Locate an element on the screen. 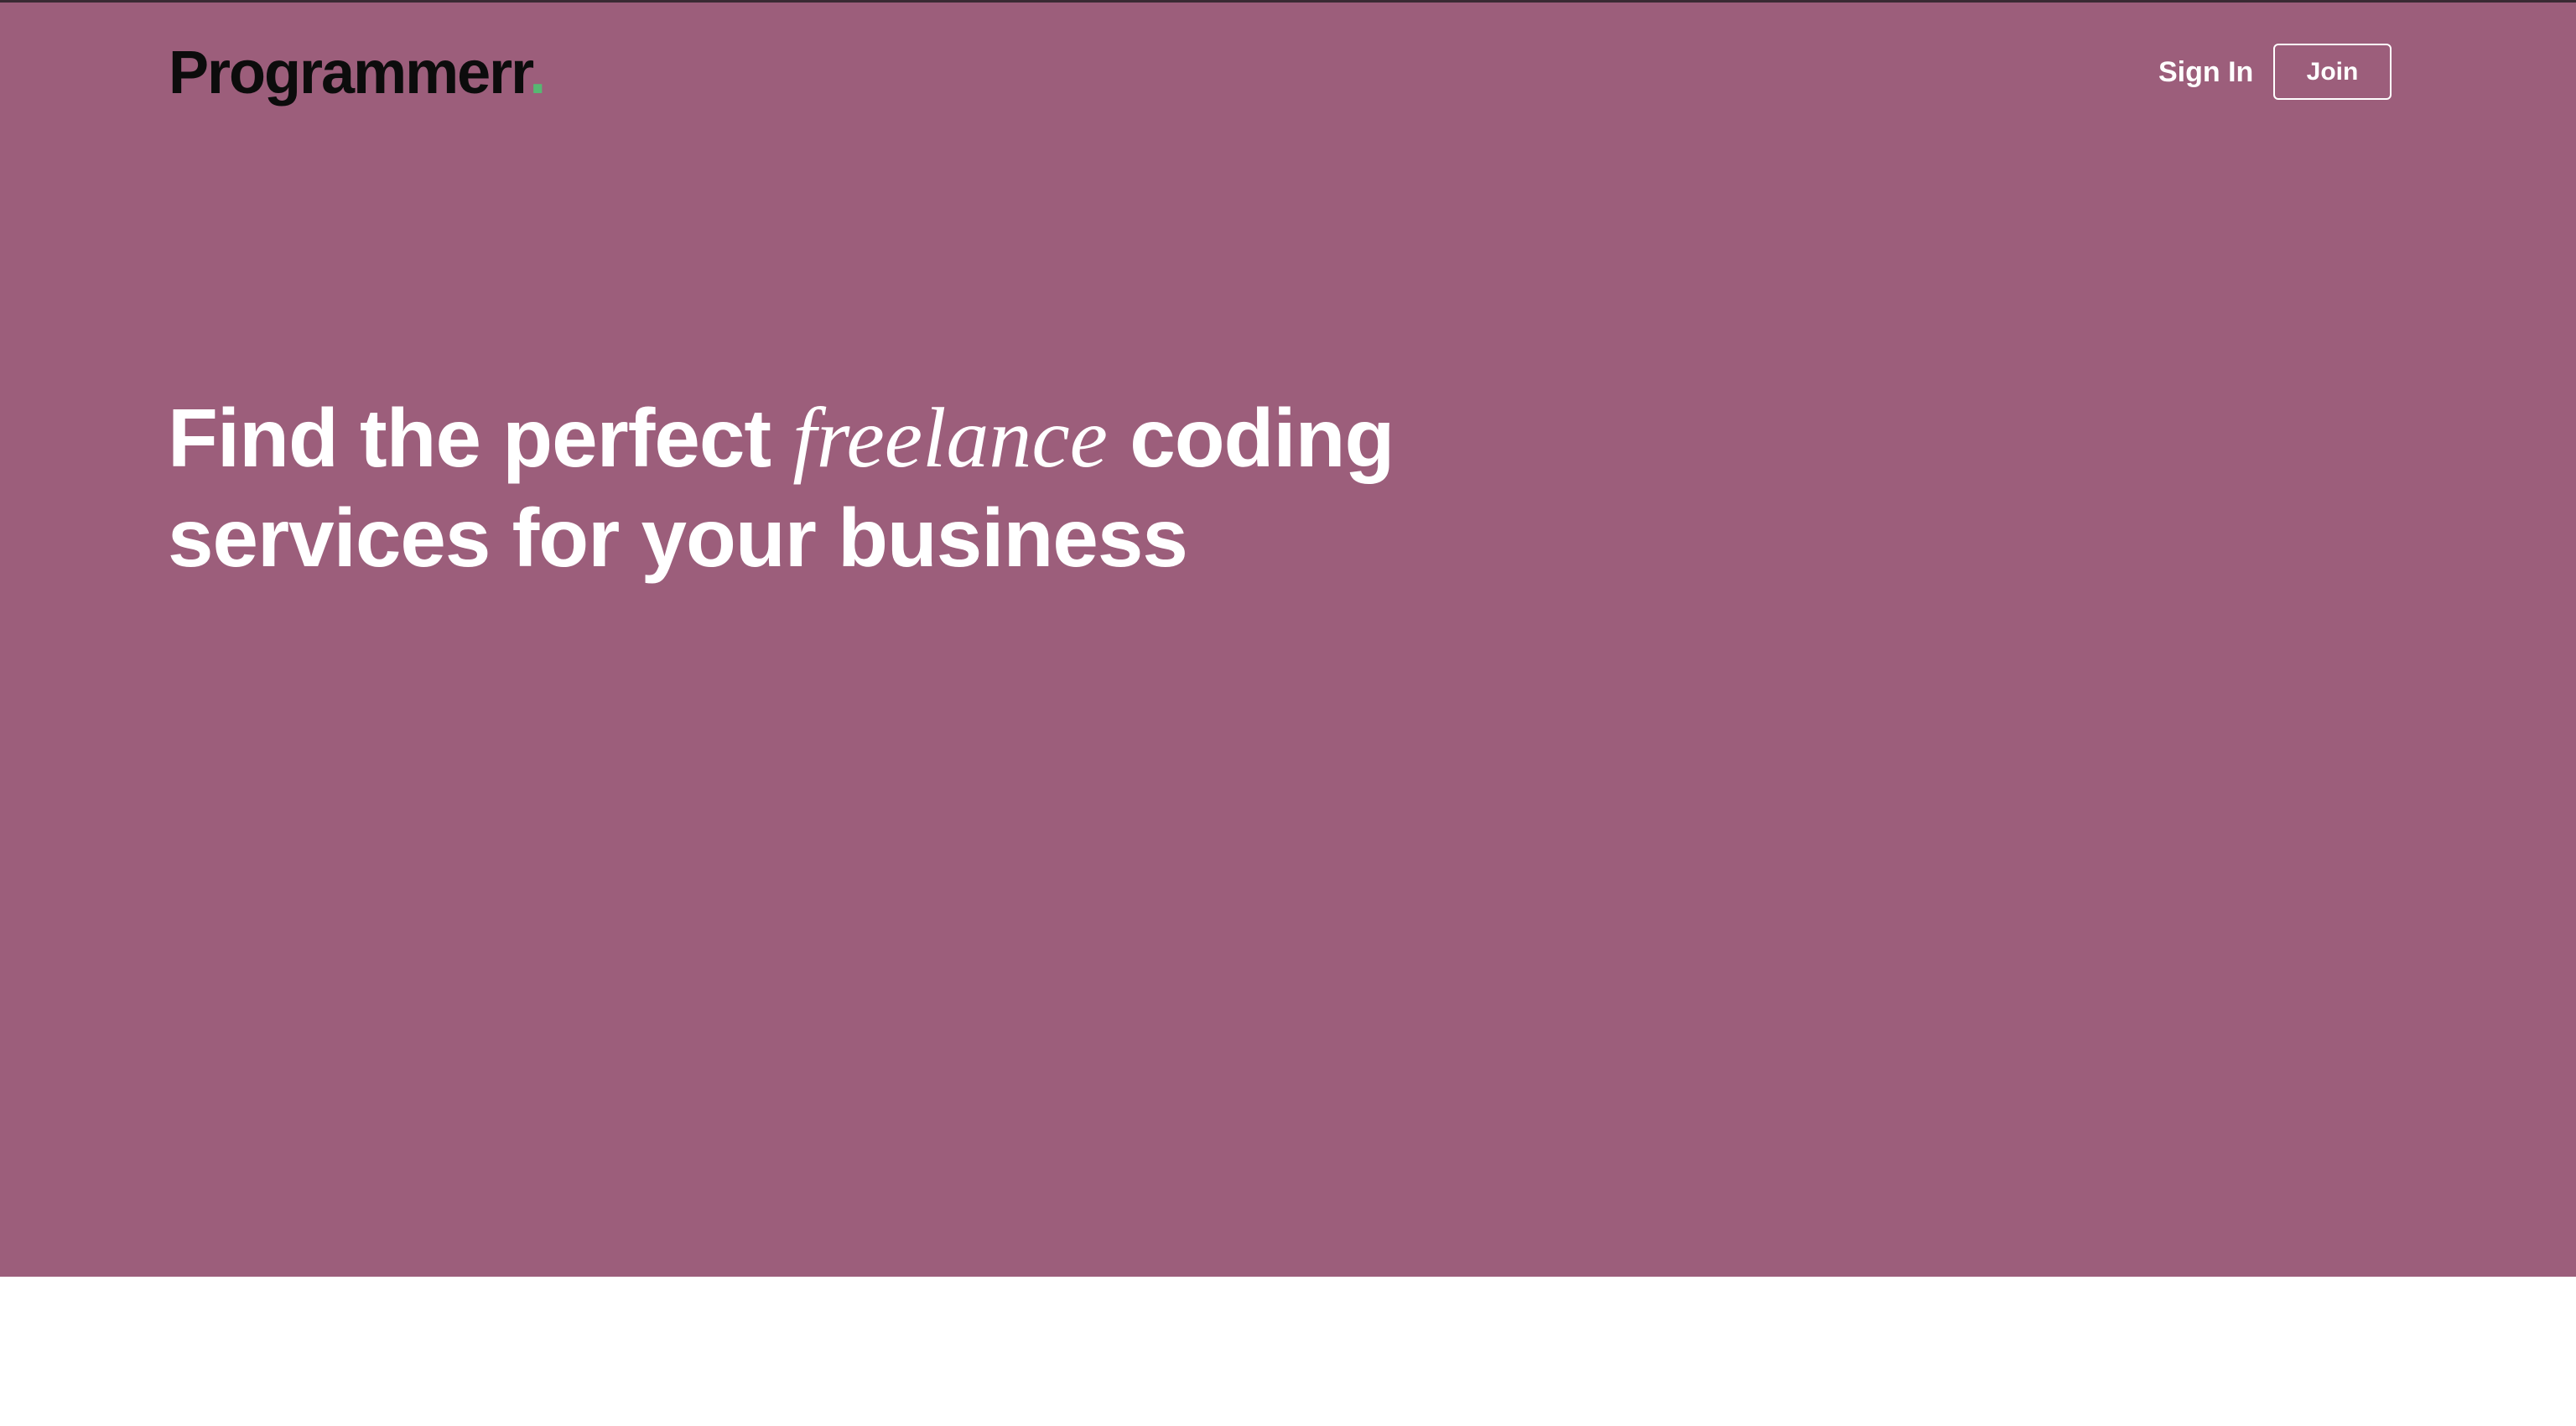 Image resolution: width=2576 pixels, height=1426 pixels. headline-text-end: coding is located at coordinates (1250, 438).